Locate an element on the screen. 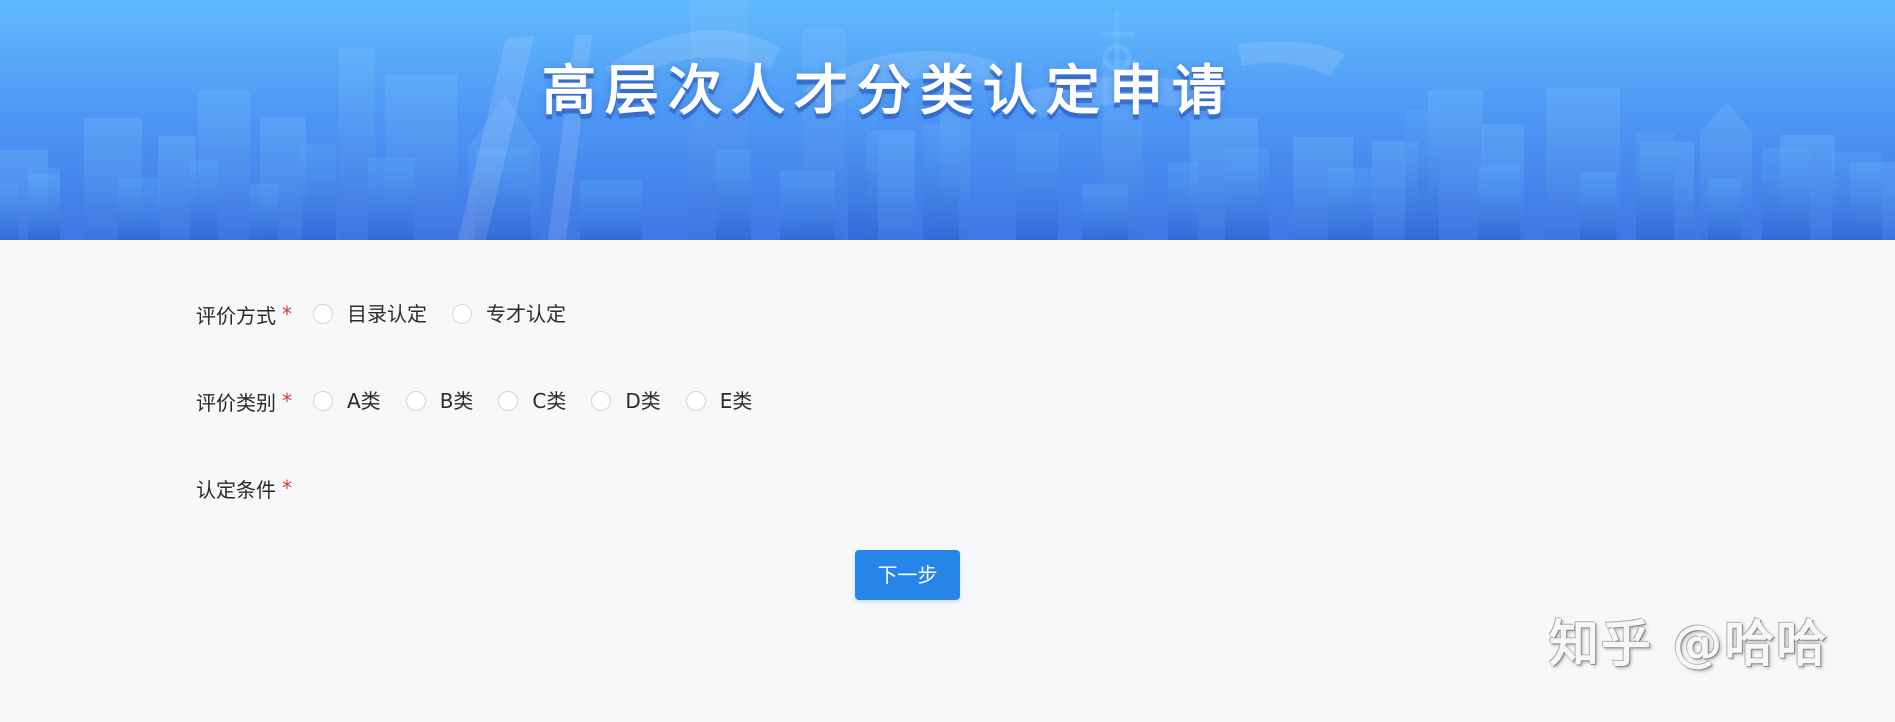  radio-label-d: D类 is located at coordinates (642, 401).